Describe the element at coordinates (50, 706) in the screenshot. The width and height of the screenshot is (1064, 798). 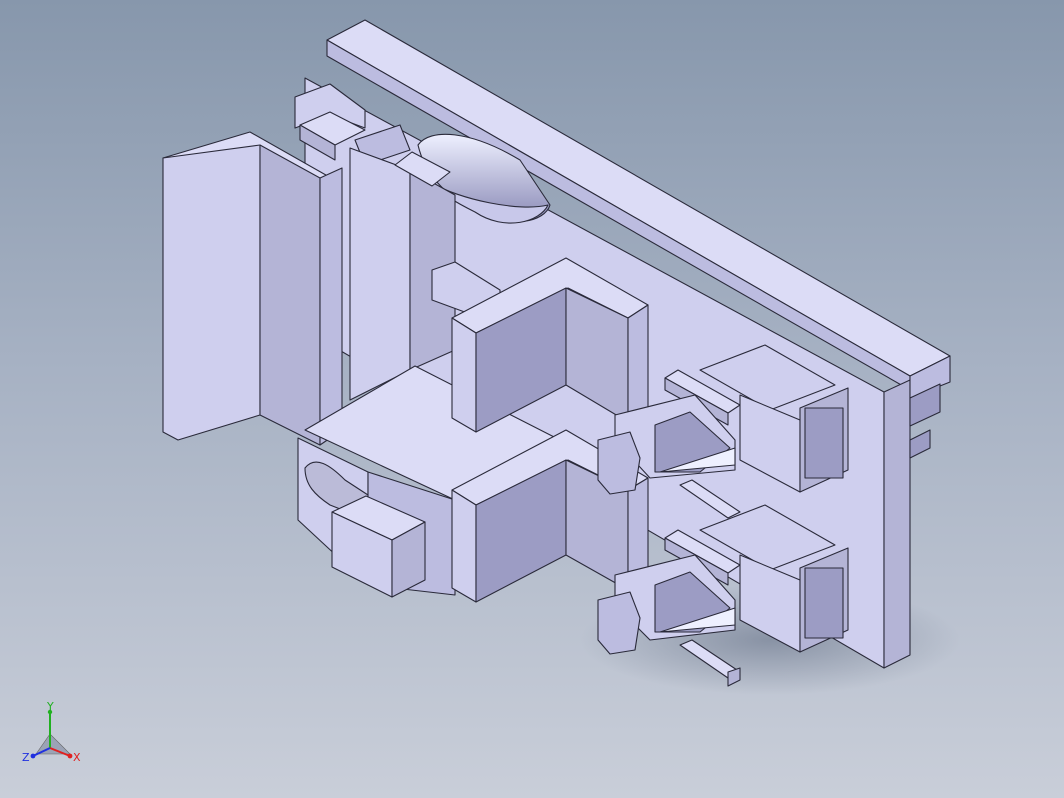
I see `triad-y-label: Y` at that location.